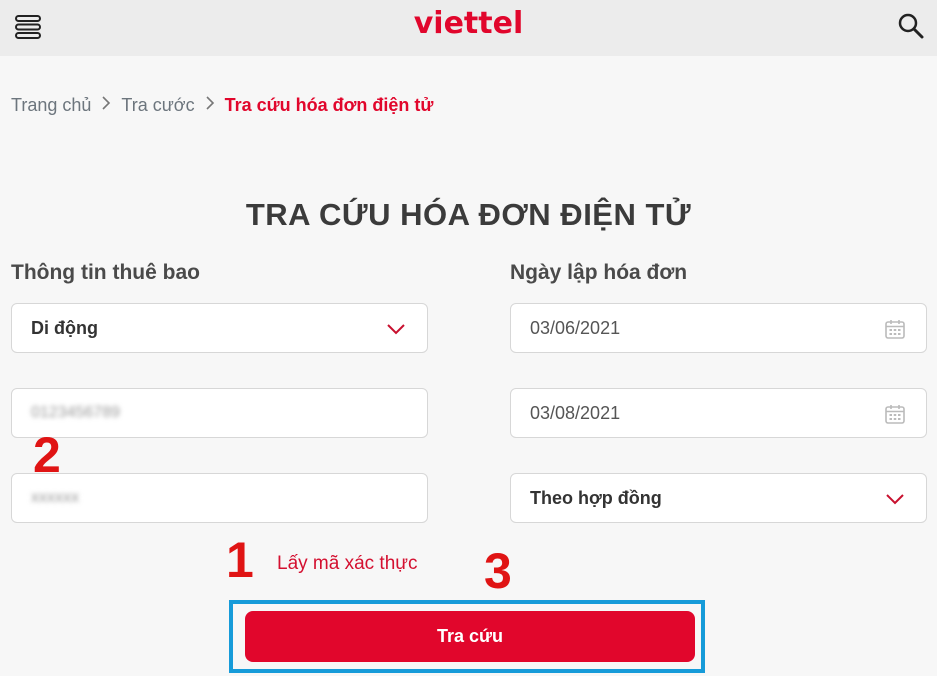 The image size is (937, 676). Describe the element at coordinates (470, 636) in the screenshot. I see `lookup-submit-button: Tra cứu` at that location.